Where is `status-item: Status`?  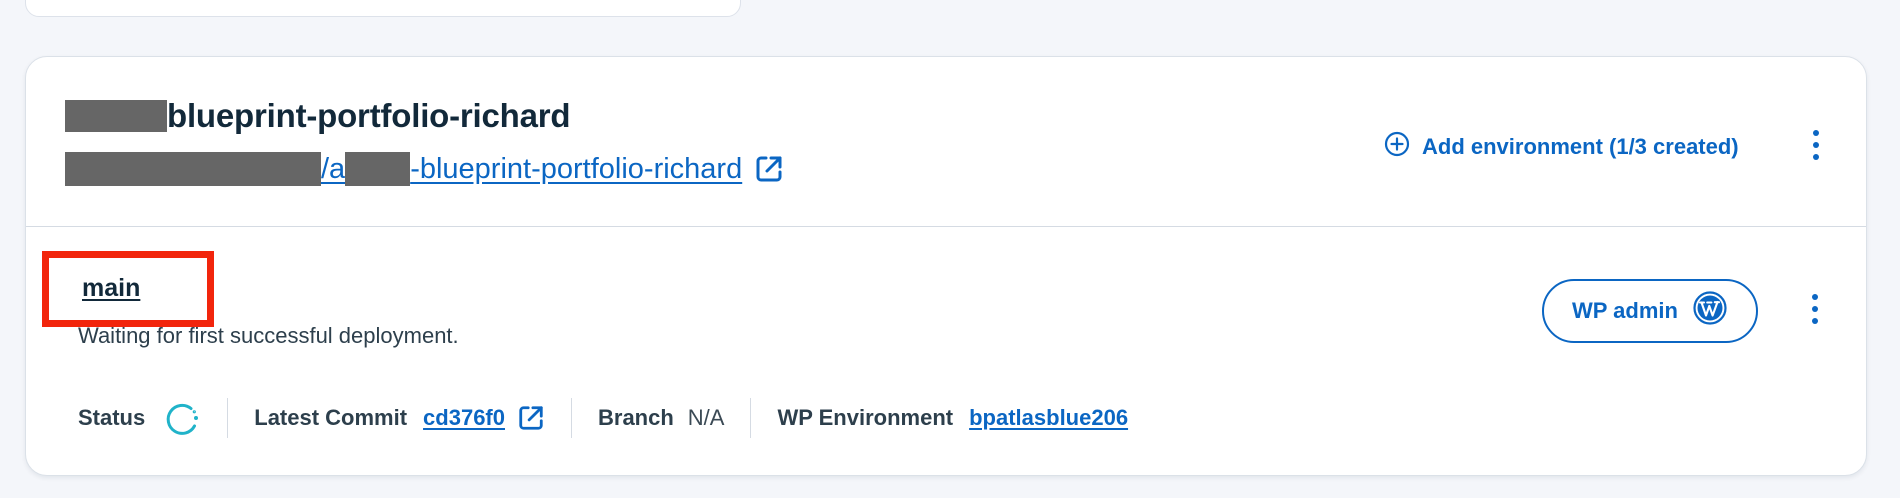
status-item: Status is located at coordinates (139, 418).